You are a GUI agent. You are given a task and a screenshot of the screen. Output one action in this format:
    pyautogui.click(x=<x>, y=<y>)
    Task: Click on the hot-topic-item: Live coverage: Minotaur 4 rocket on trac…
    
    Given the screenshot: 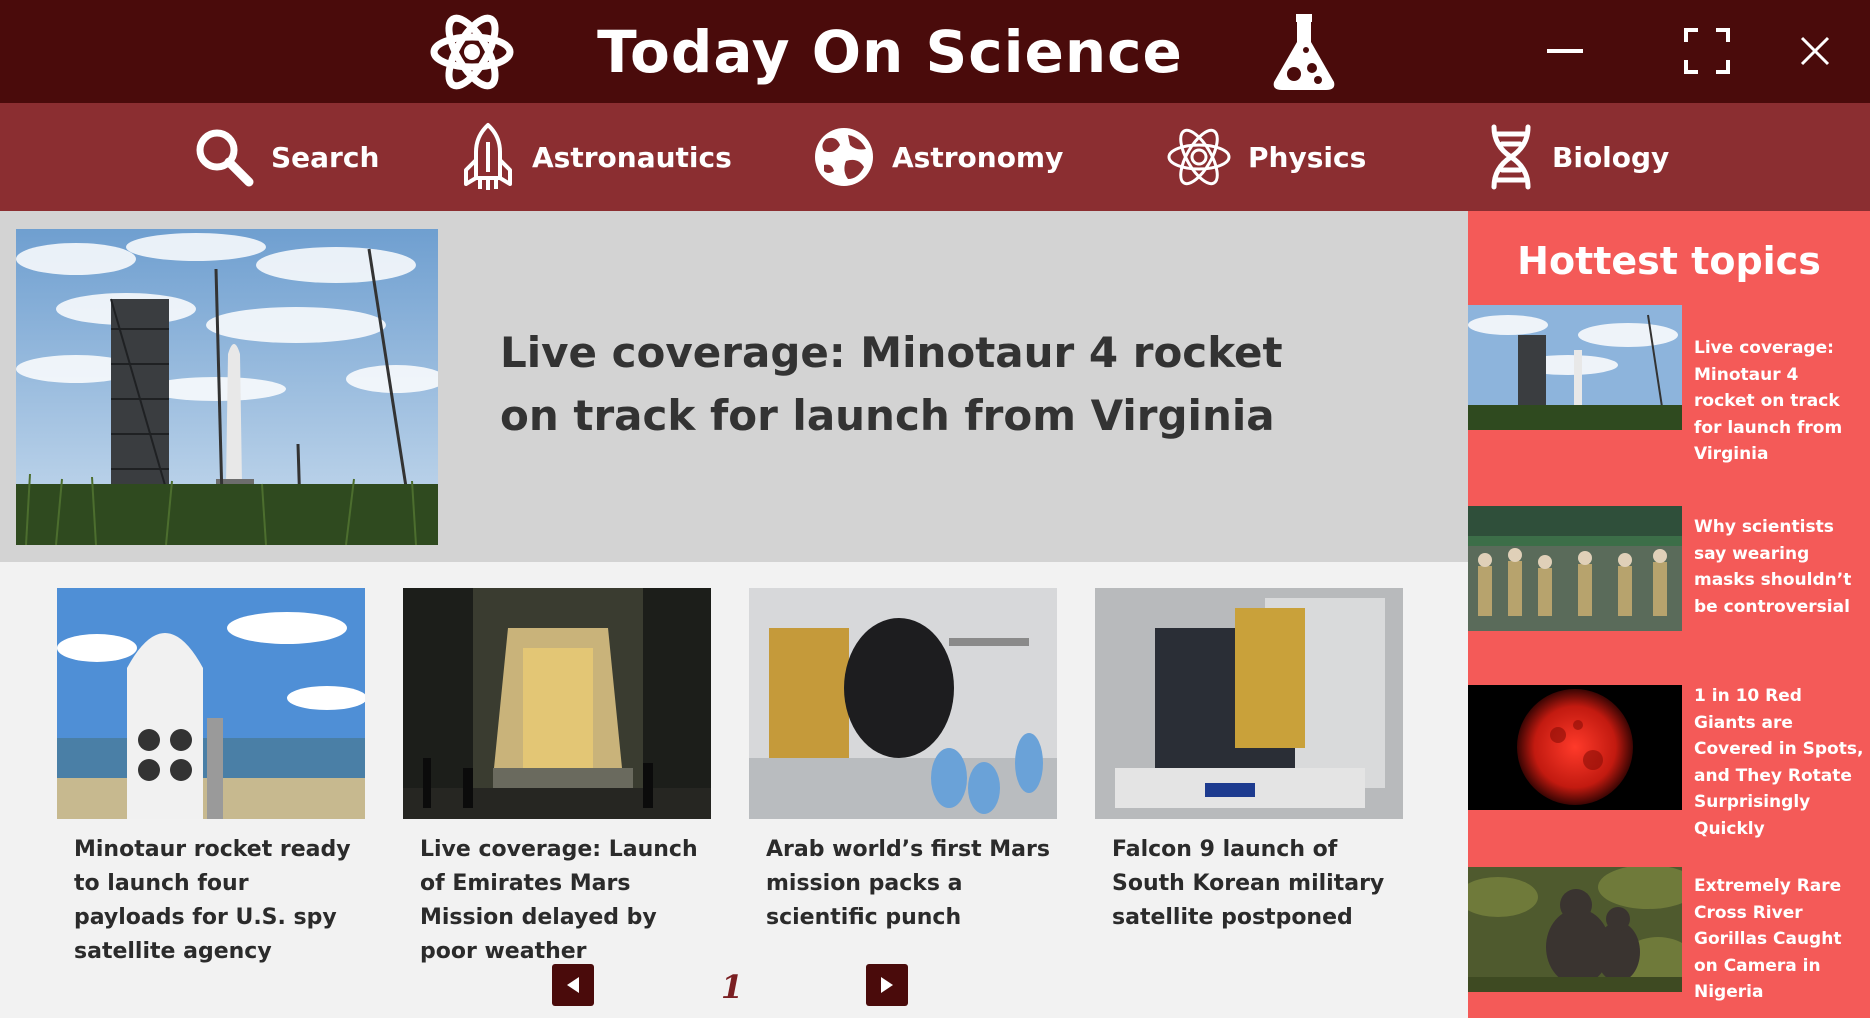 What is the action you would take?
    pyautogui.click(x=1669, y=384)
    